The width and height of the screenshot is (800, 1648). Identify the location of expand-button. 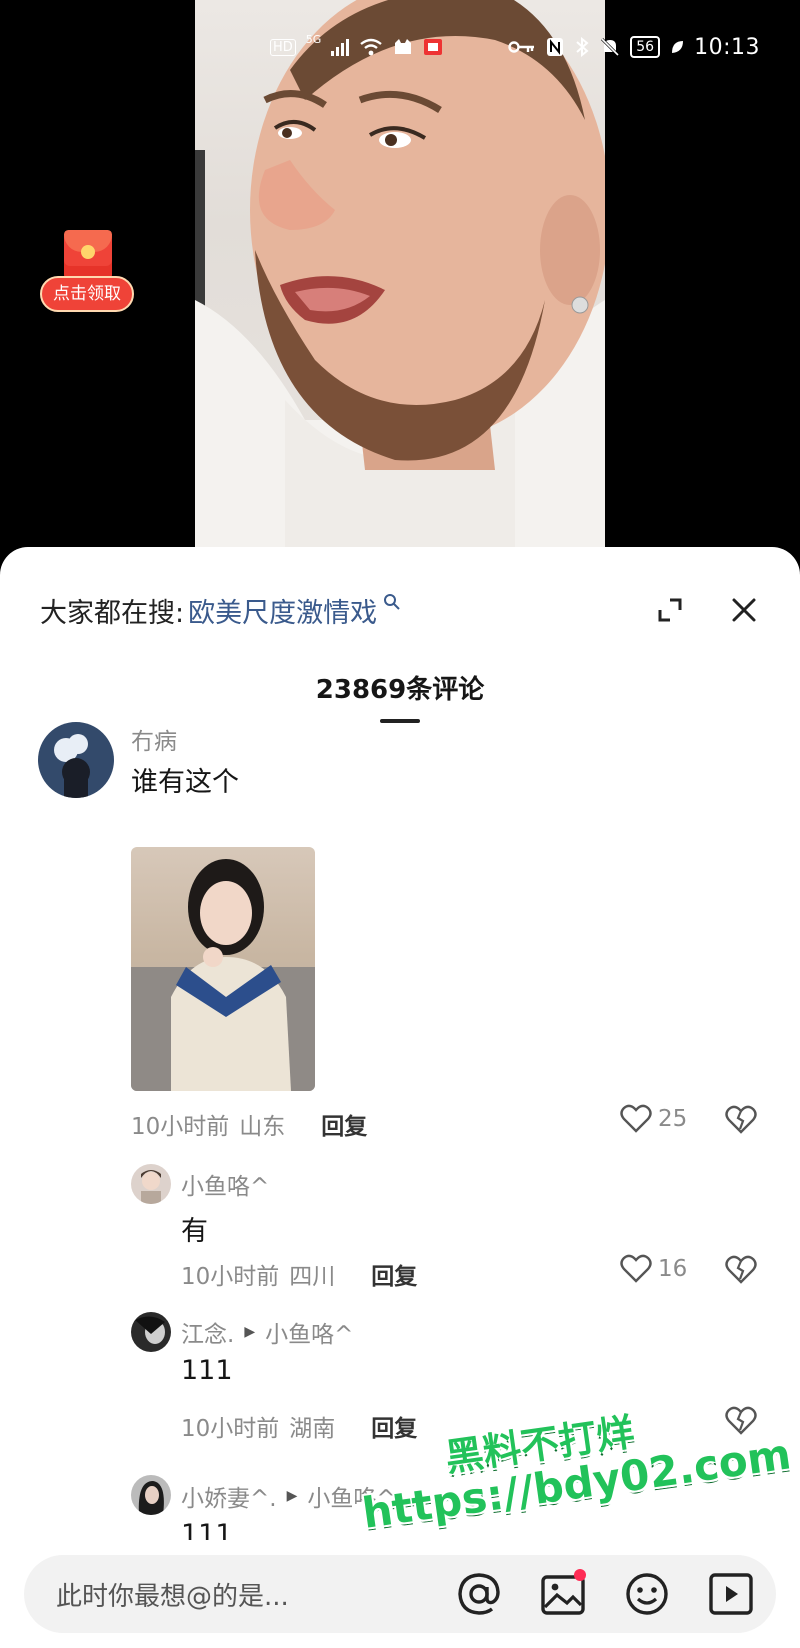
(670, 610).